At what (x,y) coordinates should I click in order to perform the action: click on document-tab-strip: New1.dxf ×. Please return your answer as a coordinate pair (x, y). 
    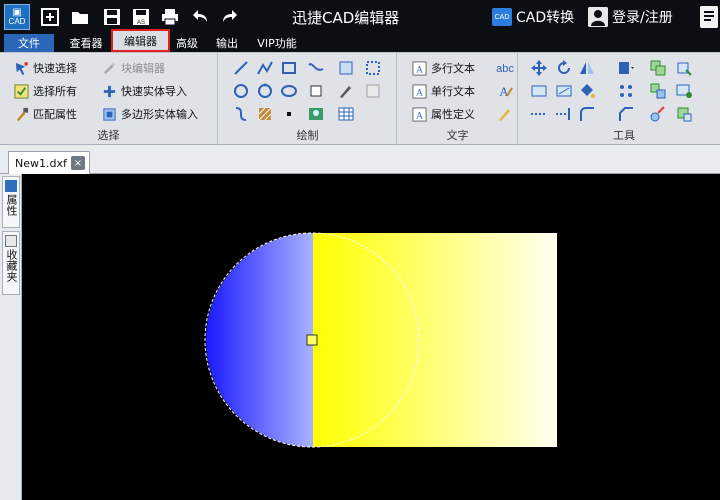
    Looking at the image, I should click on (360, 159).